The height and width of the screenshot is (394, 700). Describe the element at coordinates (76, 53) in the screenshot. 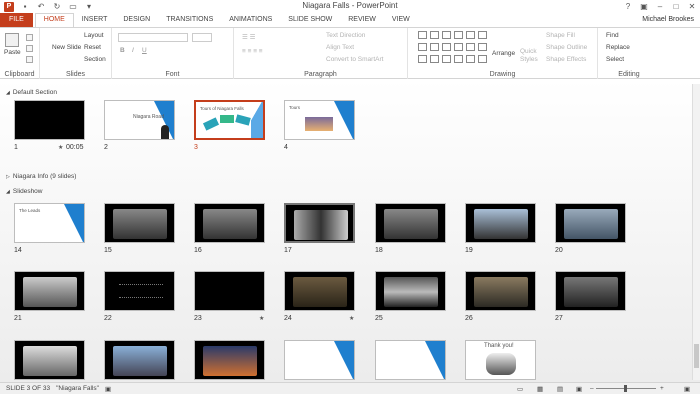

I see `slides-group: New Slide Layout Reset Section Slides` at that location.